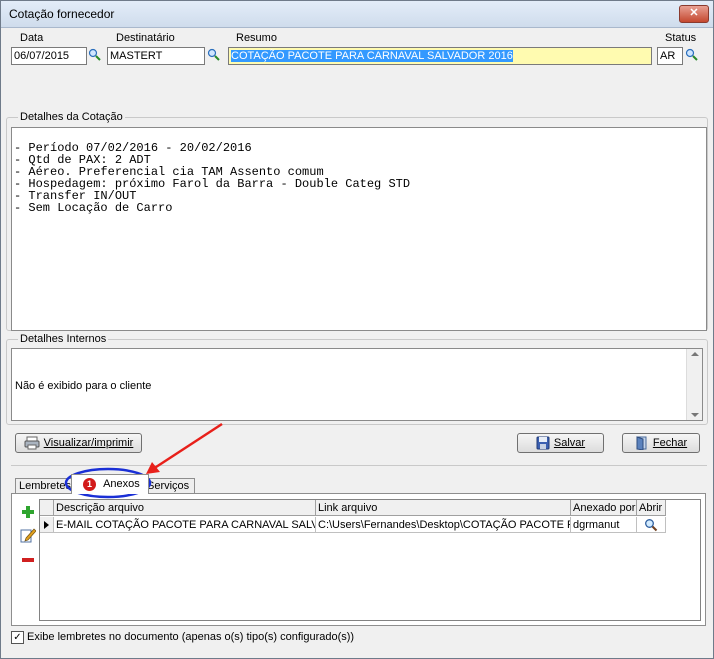 The width and height of the screenshot is (714, 659). I want to click on status-label: Status, so click(681, 38).